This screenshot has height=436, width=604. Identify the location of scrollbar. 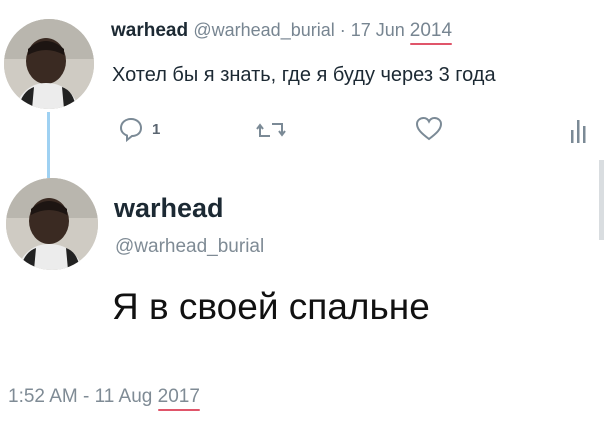
(601, 200).